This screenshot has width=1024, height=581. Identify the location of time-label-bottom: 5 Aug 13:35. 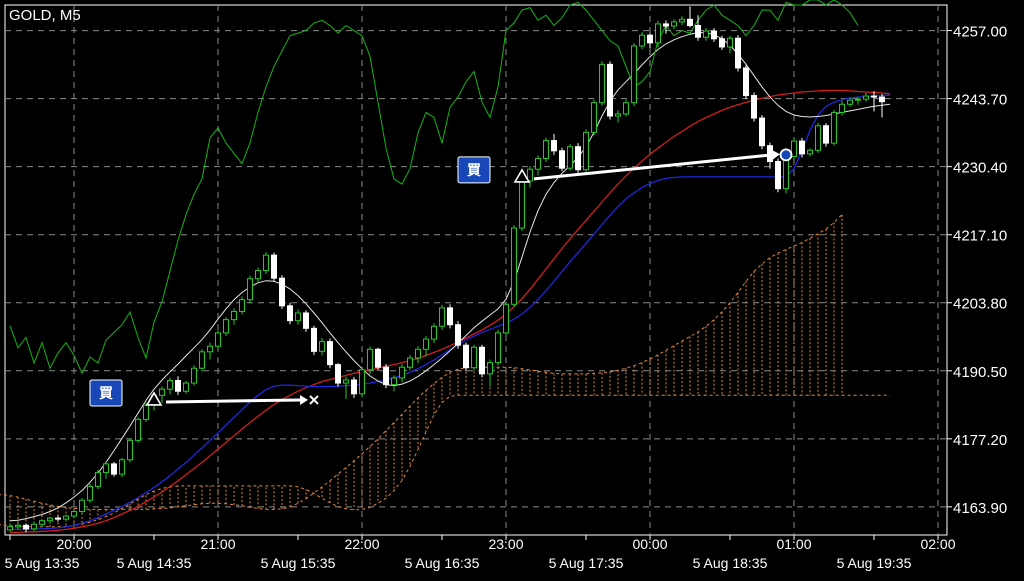
(42, 563).